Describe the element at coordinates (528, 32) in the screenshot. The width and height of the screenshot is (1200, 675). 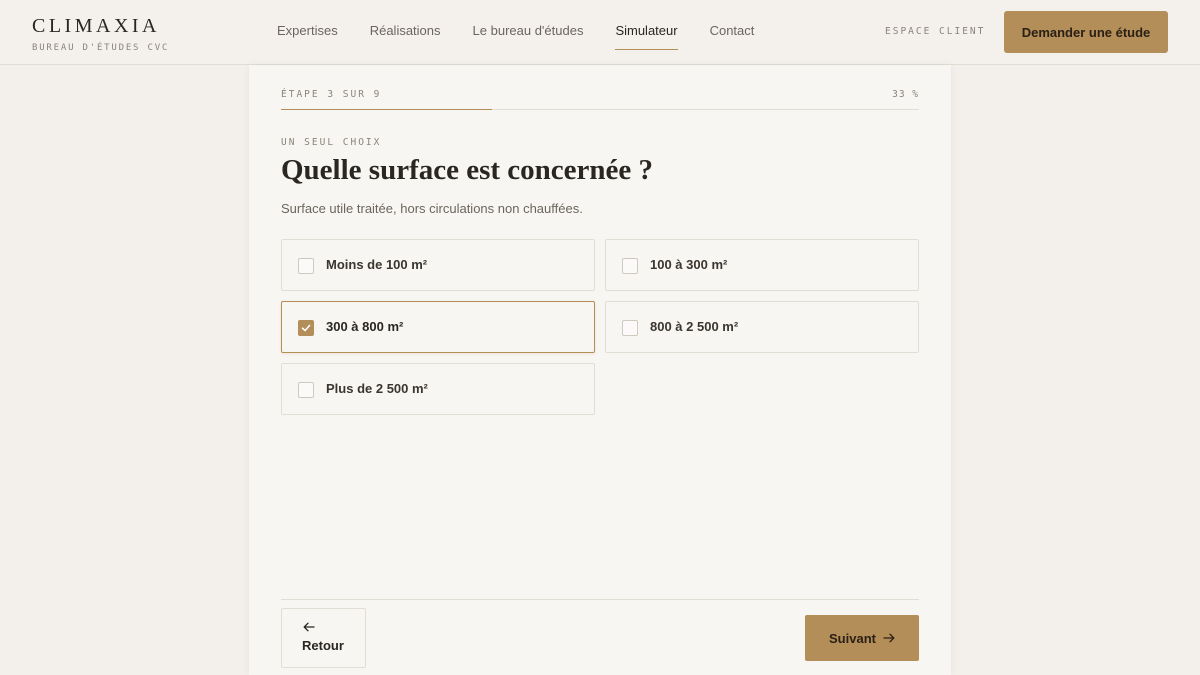
I see `nav-item-bureau-etudes: Le bureau d'études` at that location.